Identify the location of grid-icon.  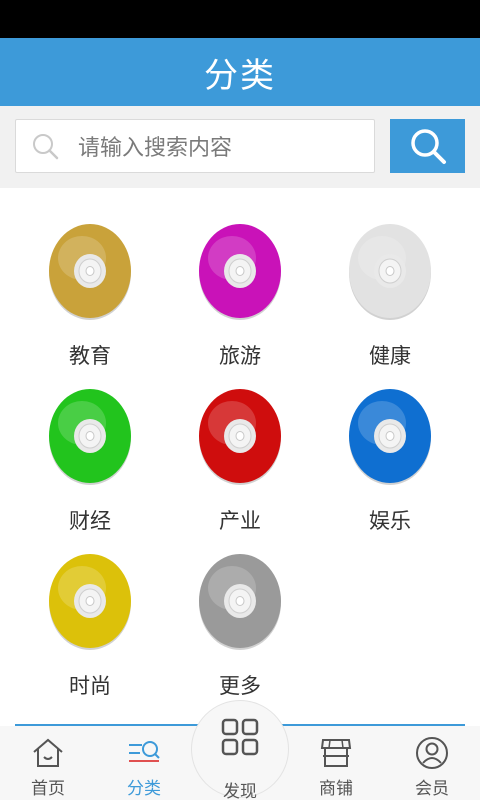
(240, 737).